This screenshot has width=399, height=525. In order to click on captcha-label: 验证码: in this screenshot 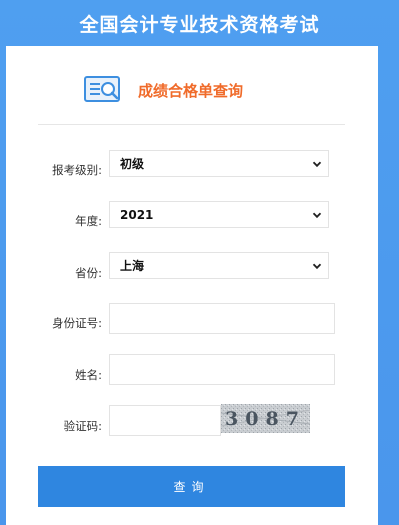, I will do `click(82, 426)`.